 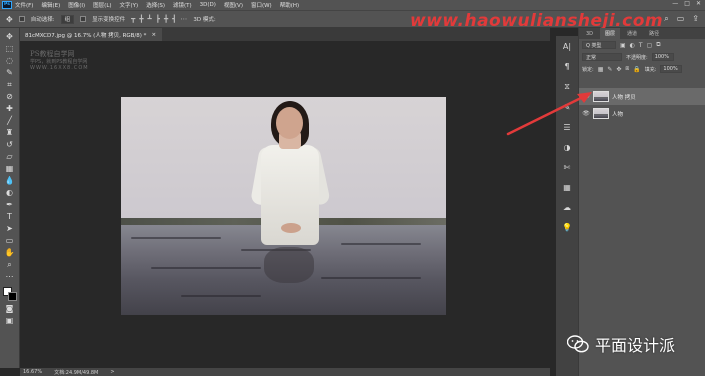 I want to click on align-left-icon: ┣, so click(x=158, y=19).